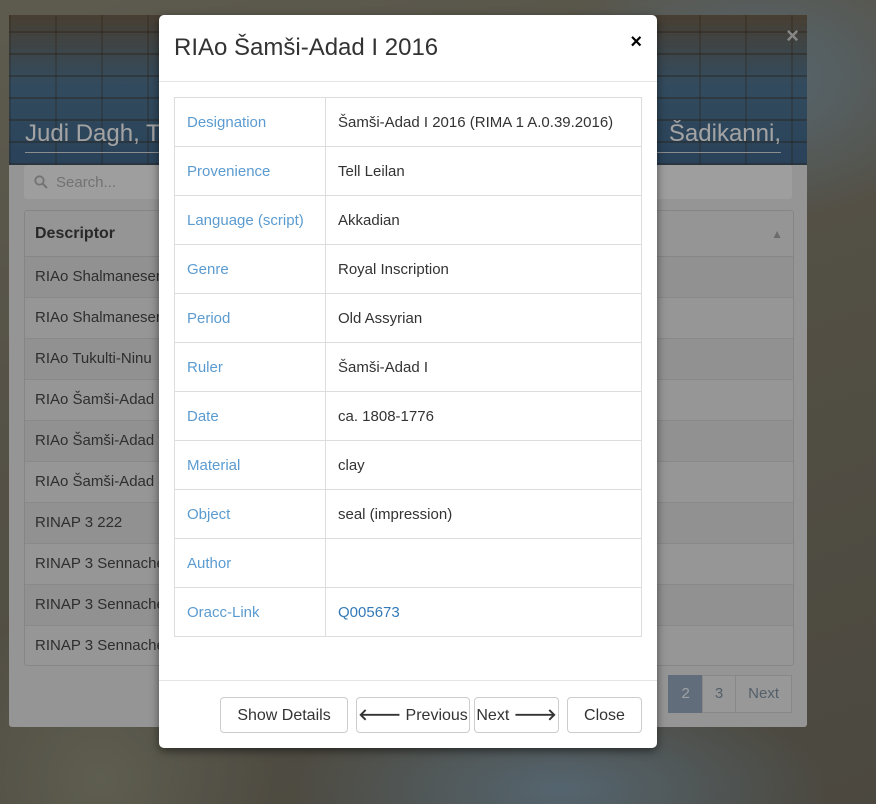 This screenshot has width=876, height=804. Describe the element at coordinates (250, 612) in the screenshot. I see `field-label: Oracc-Link` at that location.